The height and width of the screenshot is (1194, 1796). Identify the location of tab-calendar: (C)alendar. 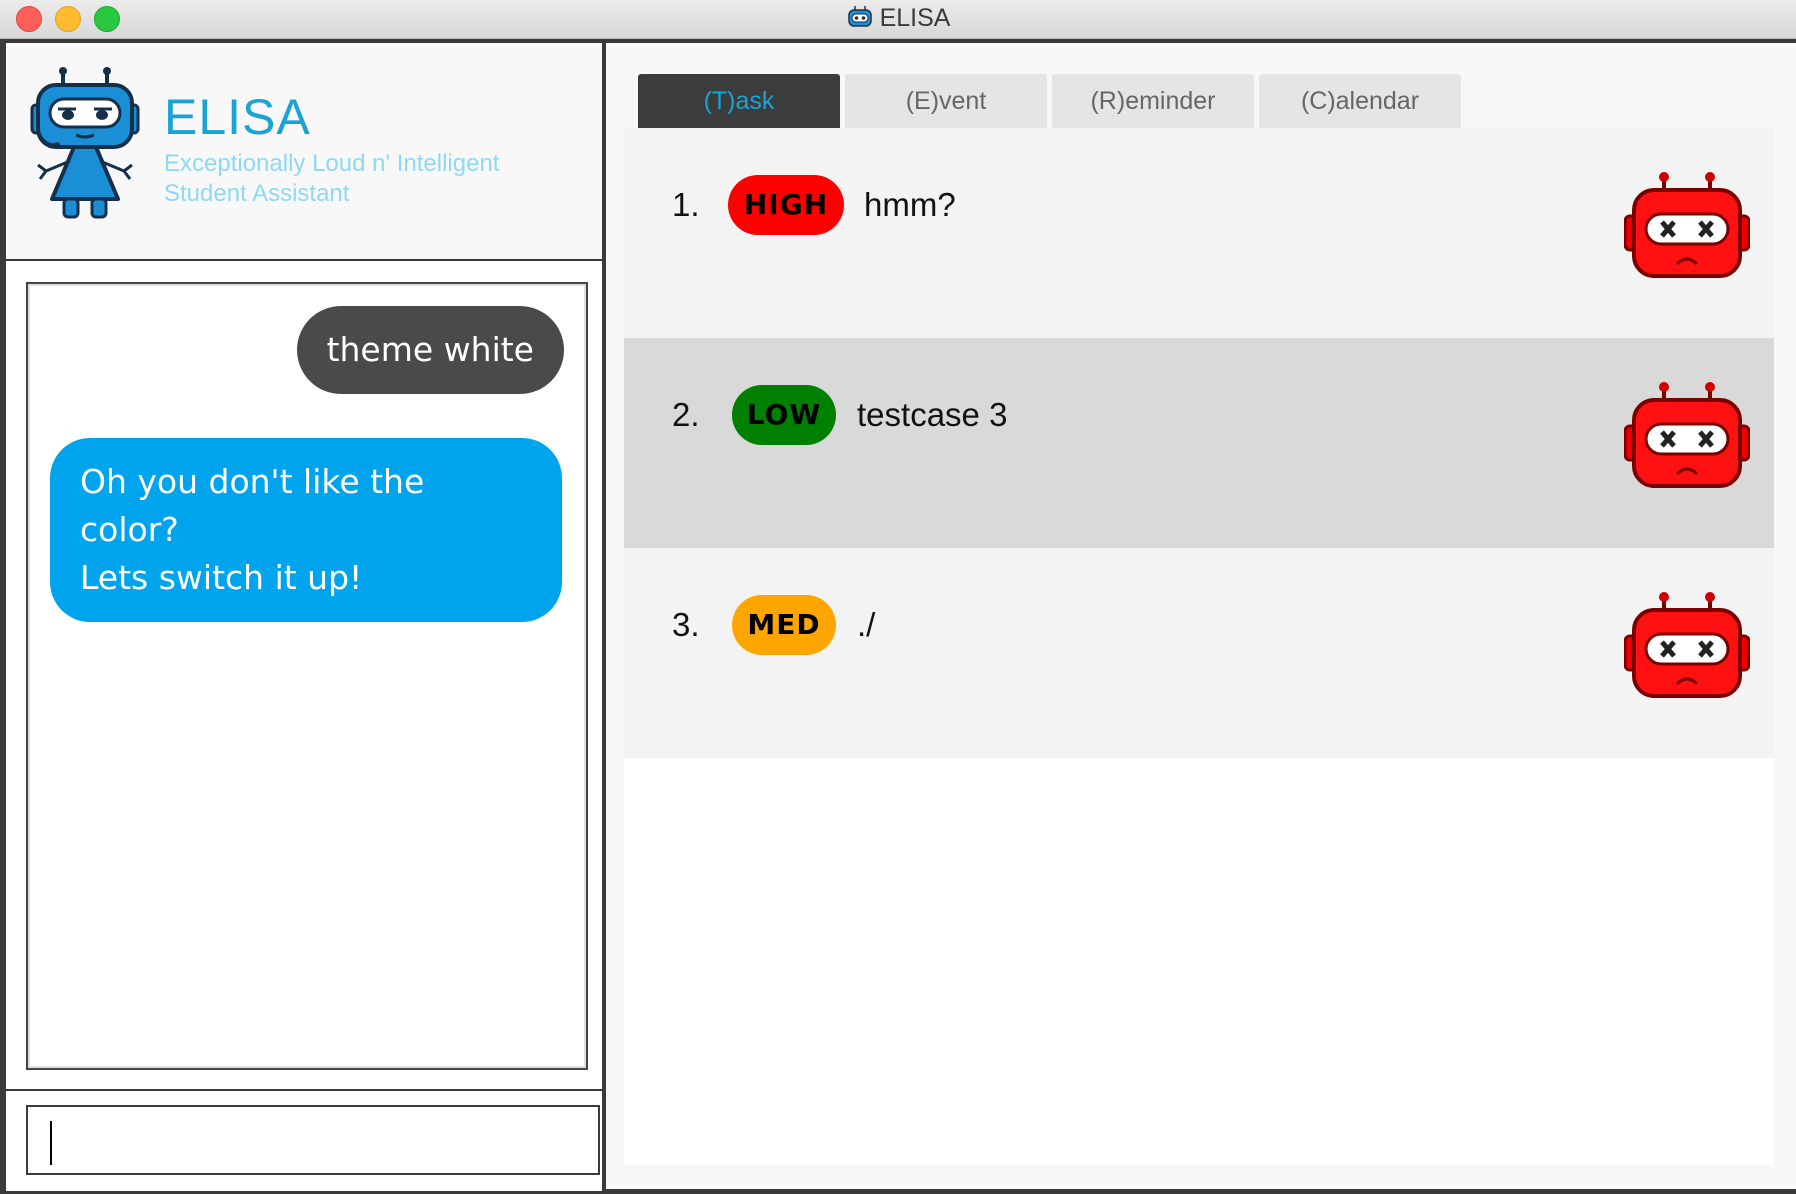
(1360, 101).